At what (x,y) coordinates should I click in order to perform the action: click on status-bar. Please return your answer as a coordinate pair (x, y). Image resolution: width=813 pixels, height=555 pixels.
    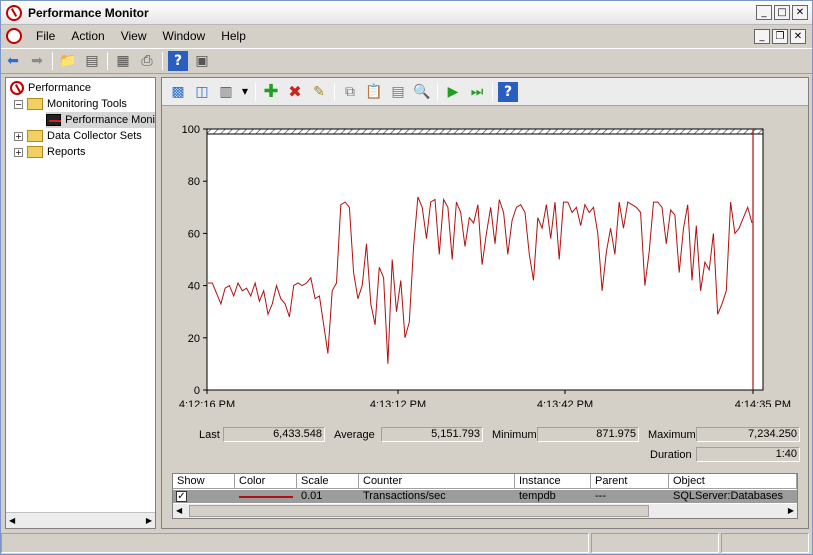
    Looking at the image, I should click on (406, 543).